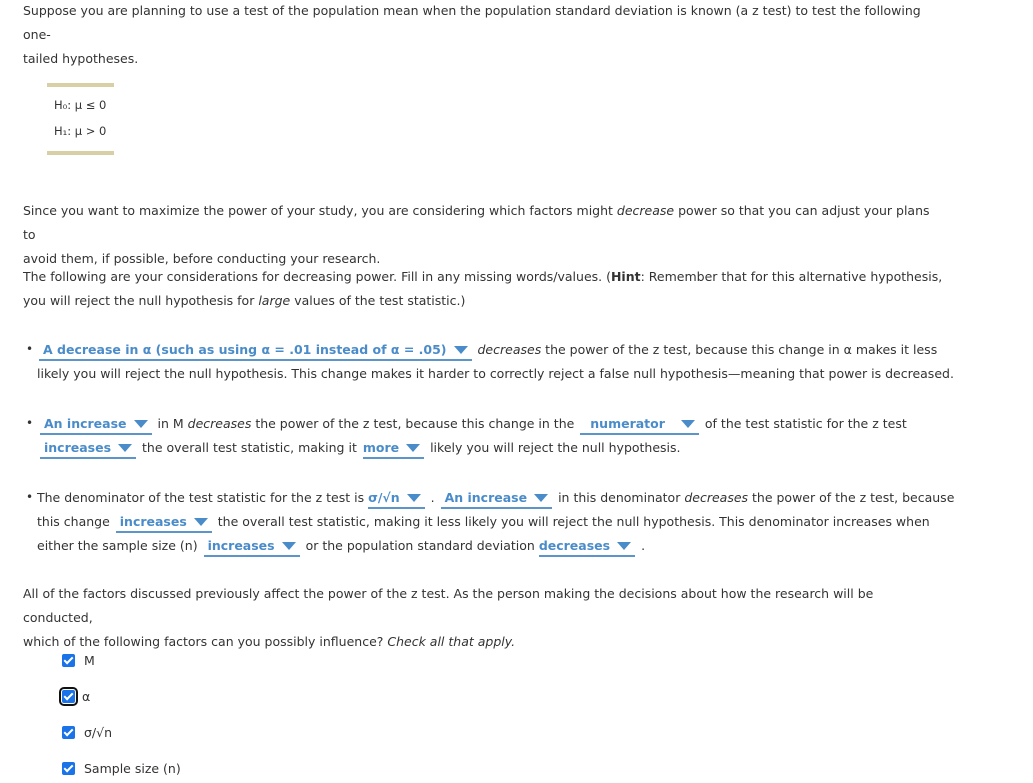 Image resolution: width=1033 pixels, height=783 pixels. I want to click on statistic-direction-dropdown: increases, so click(88, 449).